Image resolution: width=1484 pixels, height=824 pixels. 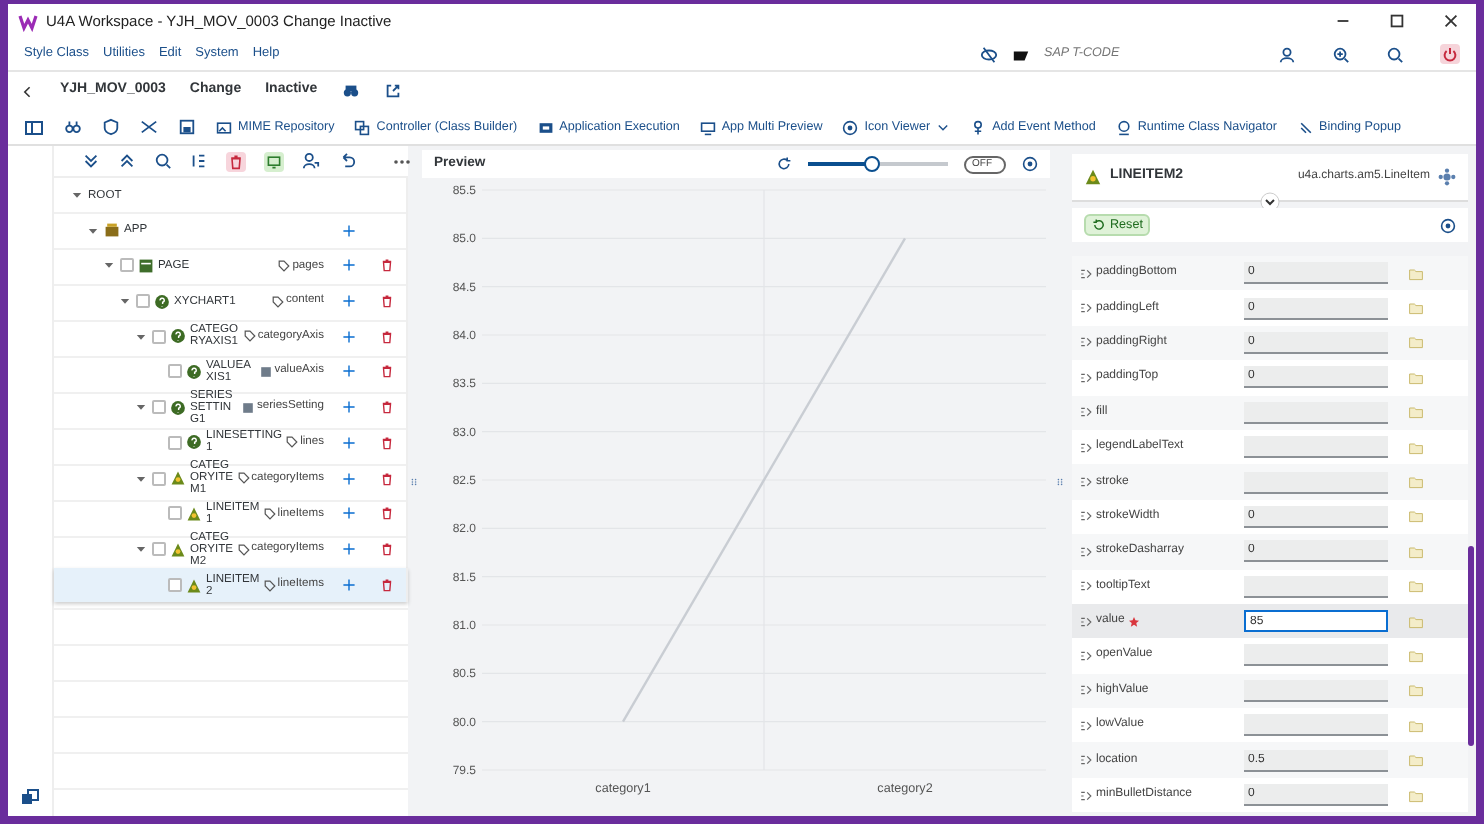 I want to click on flag-icon, so click(x=1021, y=54).